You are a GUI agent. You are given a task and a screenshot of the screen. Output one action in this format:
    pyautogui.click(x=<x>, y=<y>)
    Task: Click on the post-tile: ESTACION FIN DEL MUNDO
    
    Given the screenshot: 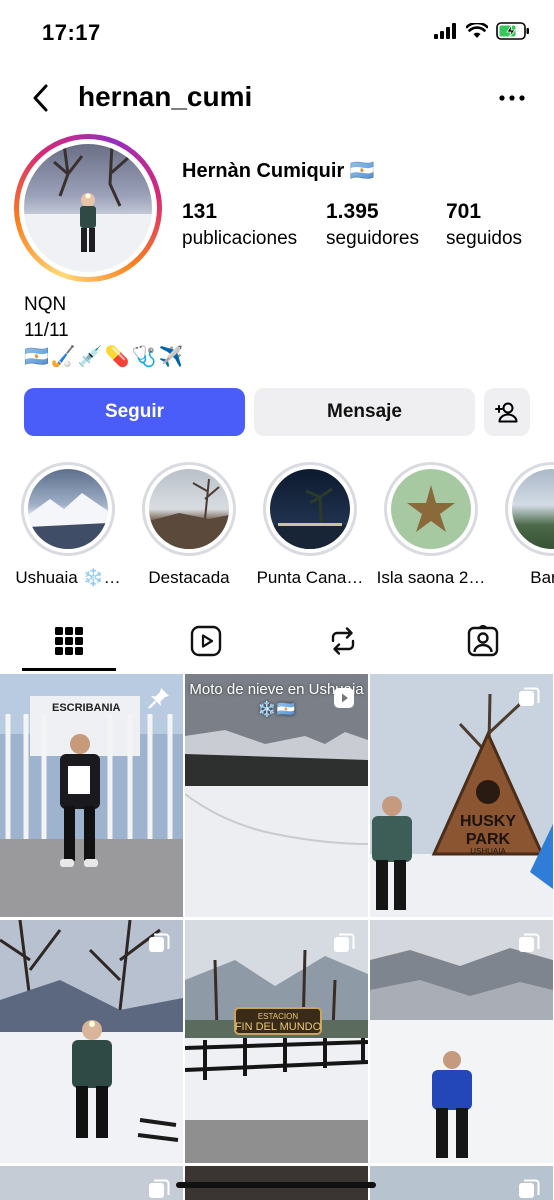 What is the action you would take?
    pyautogui.click(x=276, y=1041)
    